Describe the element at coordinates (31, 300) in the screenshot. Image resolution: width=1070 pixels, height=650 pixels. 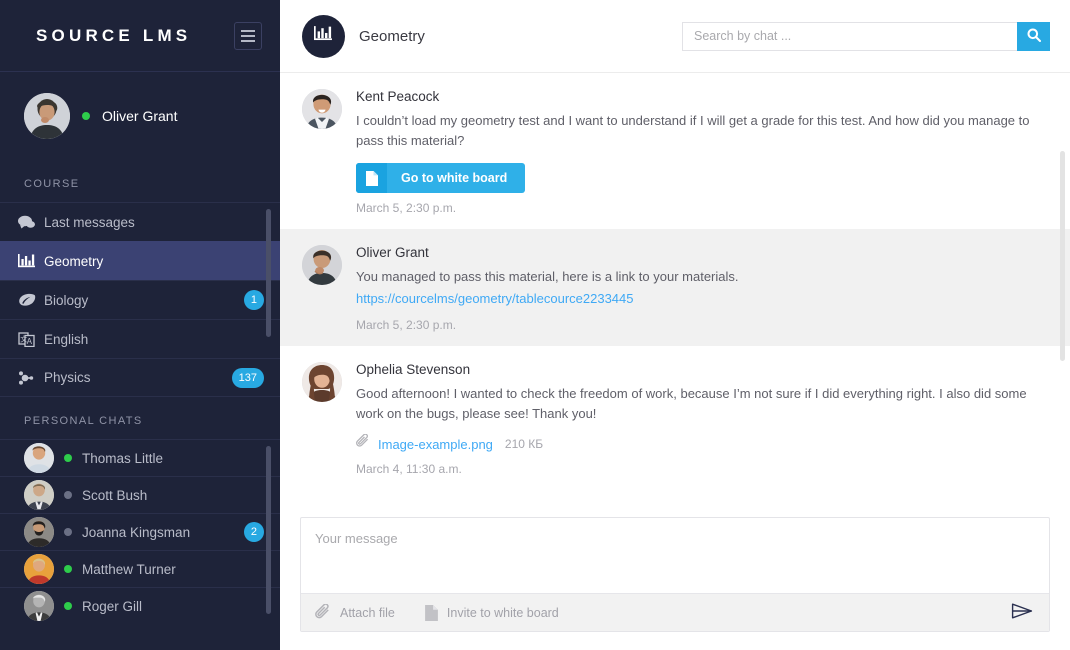
I see `leaf-icon` at that location.